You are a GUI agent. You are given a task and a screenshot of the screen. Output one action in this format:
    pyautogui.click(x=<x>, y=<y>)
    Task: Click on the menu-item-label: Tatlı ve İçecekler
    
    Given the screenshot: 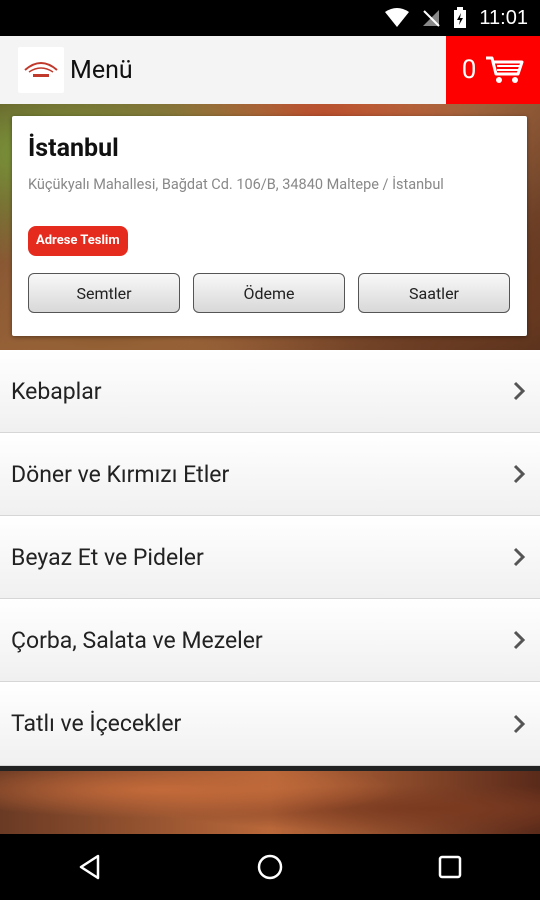 What is the action you would take?
    pyautogui.click(x=96, y=723)
    